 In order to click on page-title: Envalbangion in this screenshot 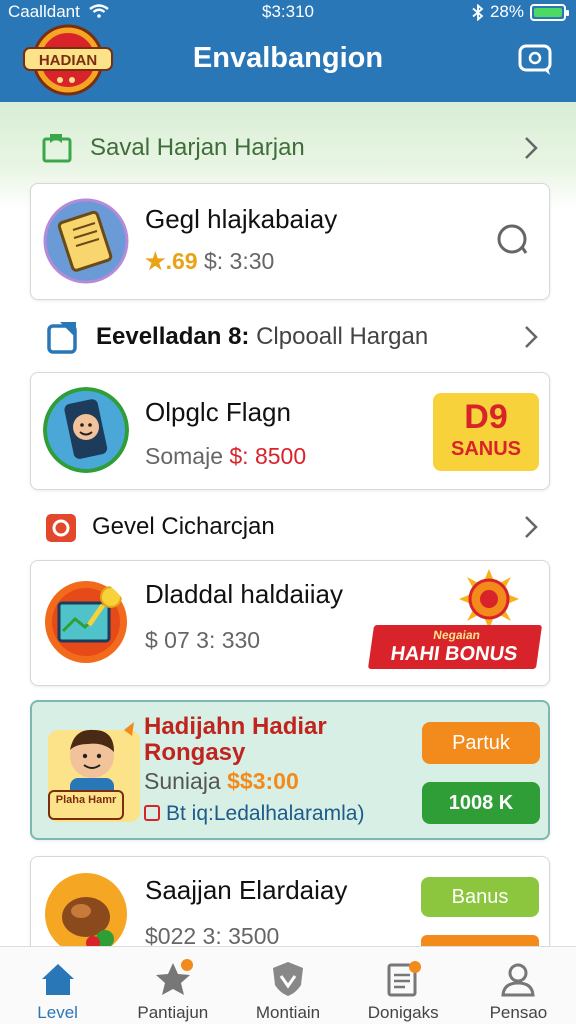, I will do `click(288, 58)`.